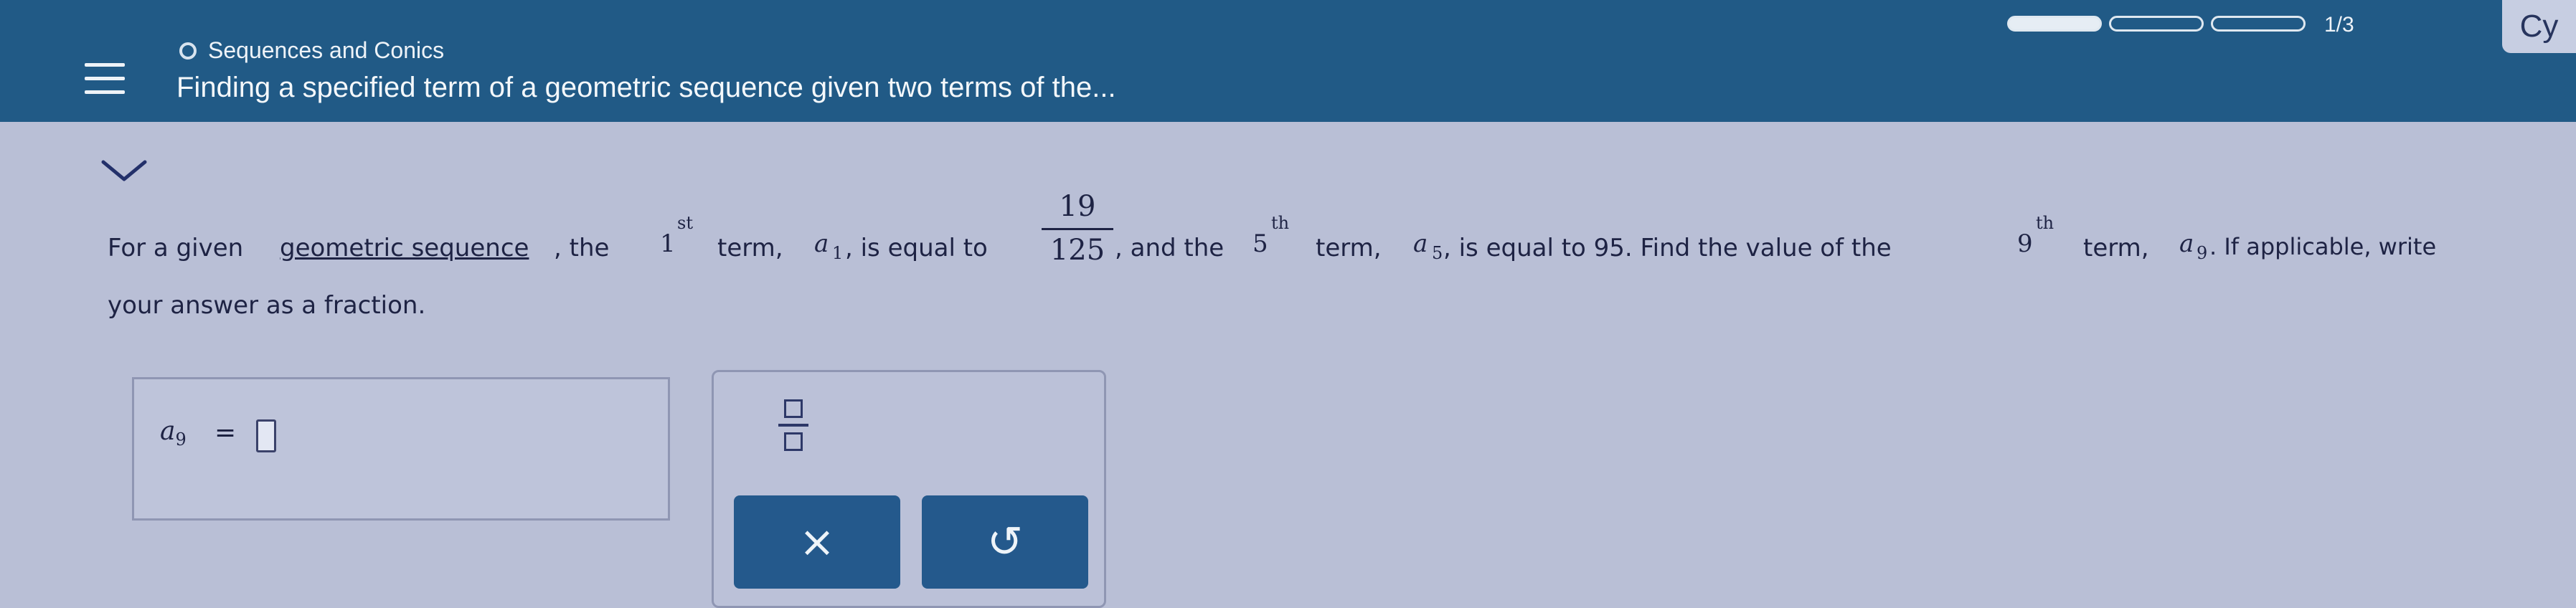 This screenshot has height=608, width=2576. I want to click on answer-input, so click(266, 435).